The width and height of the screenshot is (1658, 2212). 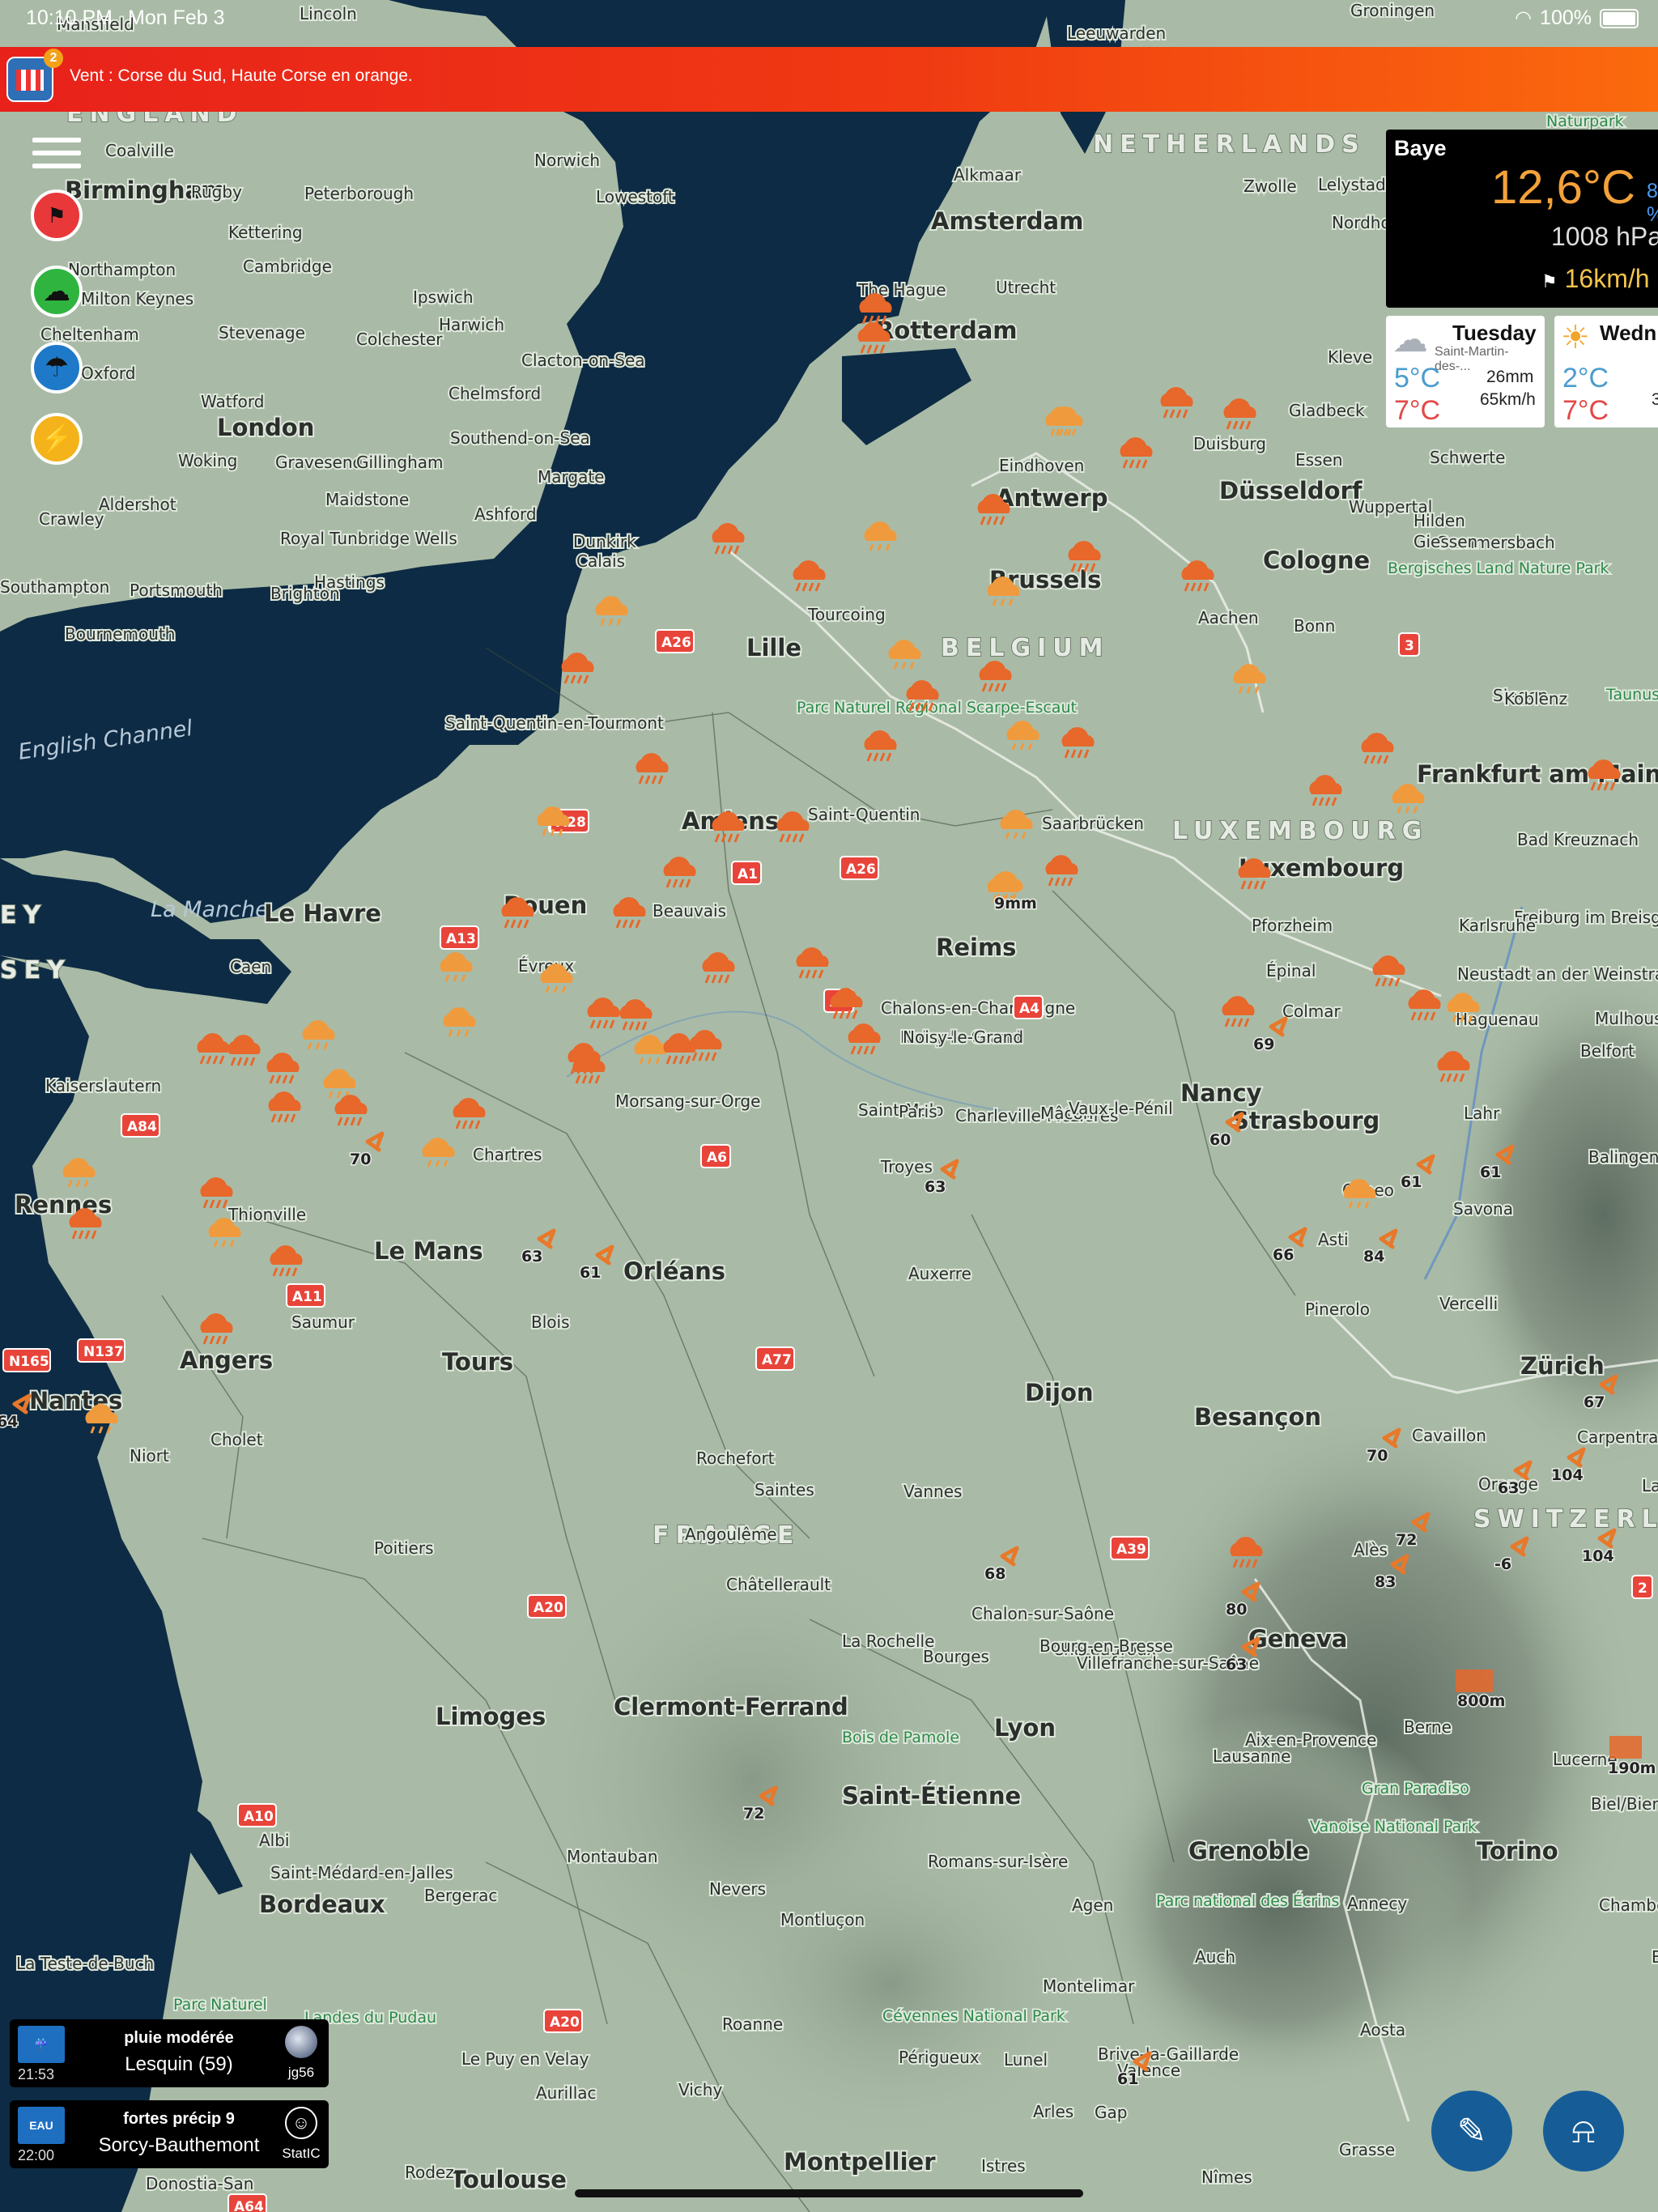 I want to click on map-city-label: Cologne, so click(x=1316, y=560).